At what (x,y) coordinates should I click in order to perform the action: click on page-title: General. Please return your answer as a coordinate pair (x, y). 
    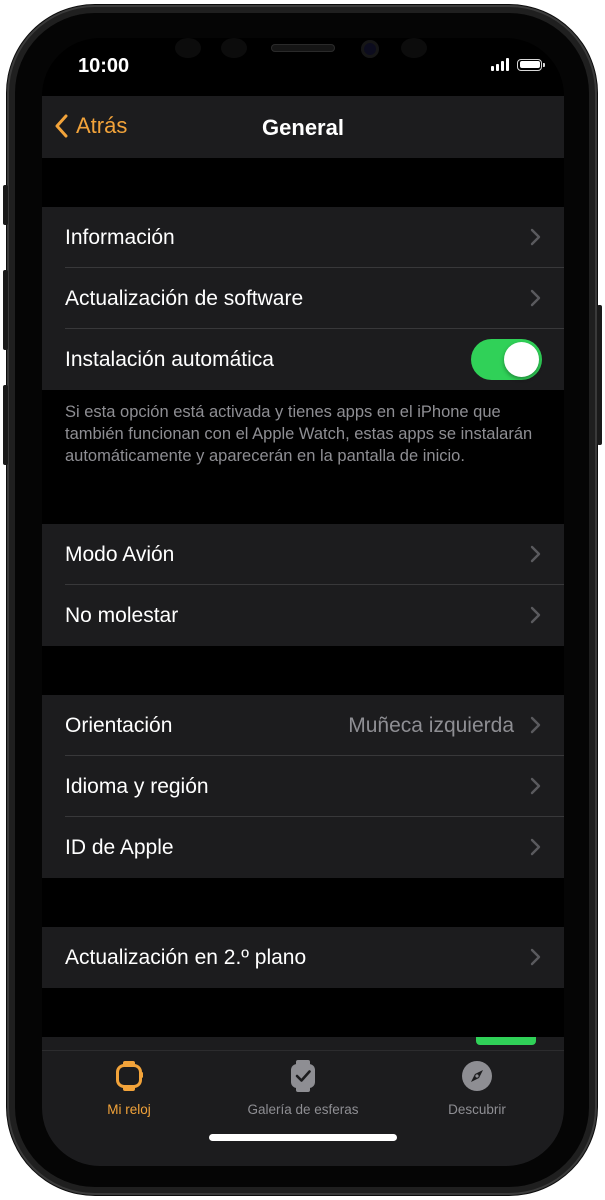
    Looking at the image, I should click on (303, 127).